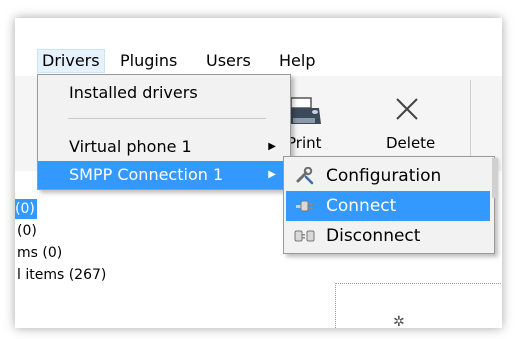 This screenshot has height=339, width=517. I want to click on menu-drivers: Drivers, so click(71, 61).